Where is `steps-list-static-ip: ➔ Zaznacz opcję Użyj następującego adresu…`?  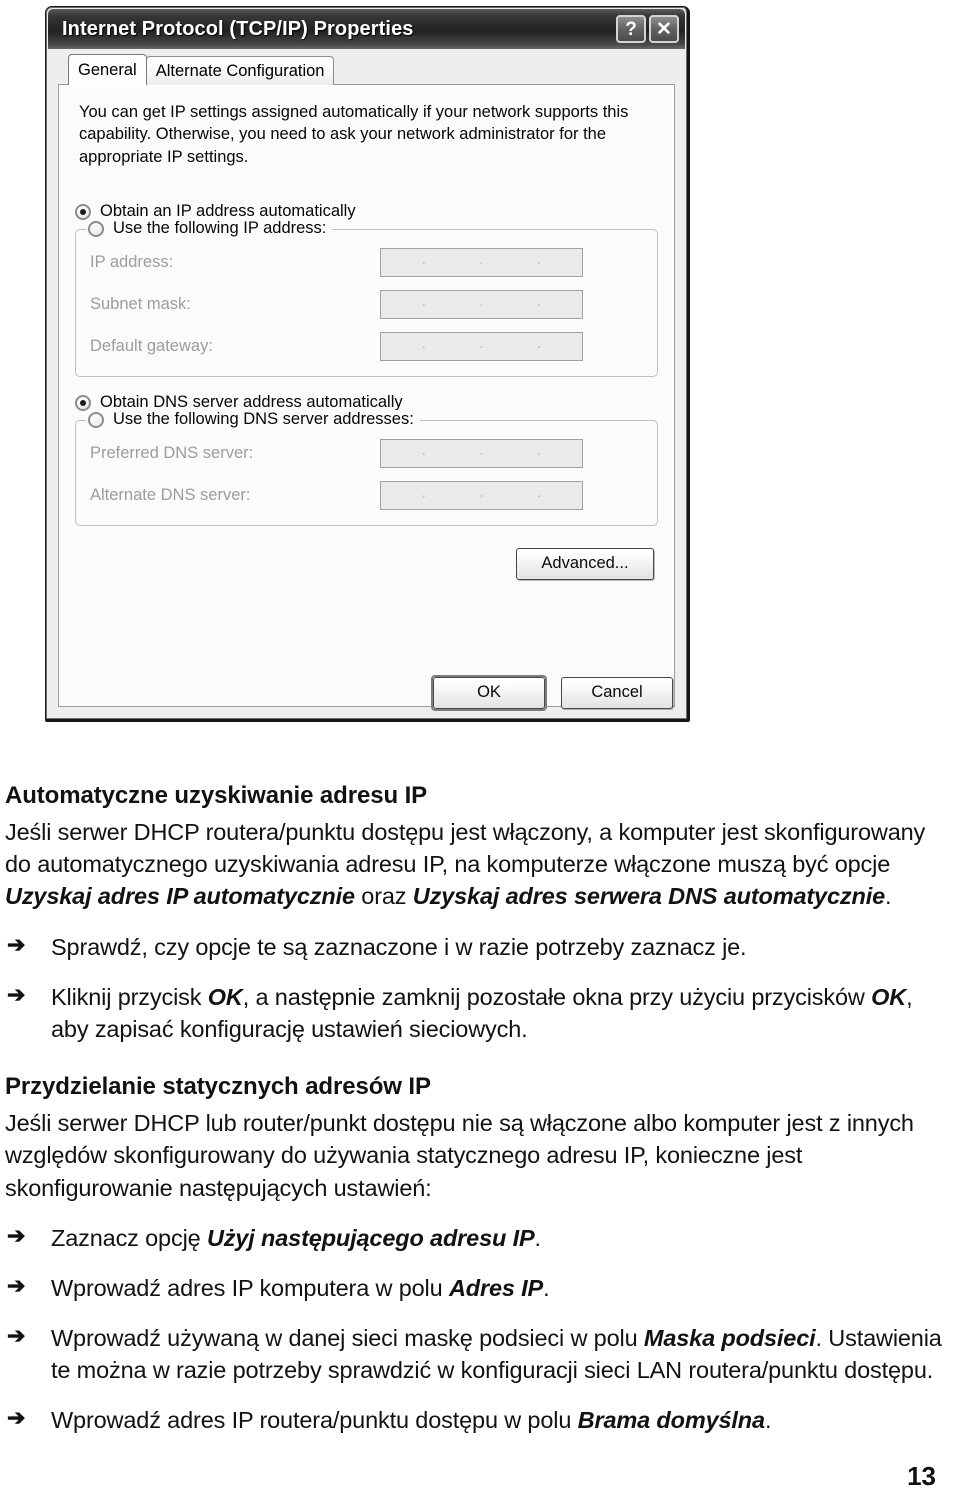
steps-list-static-ip: ➔ Zaznacz opcję Użyj następującego adresu… is located at coordinates (480, 1329).